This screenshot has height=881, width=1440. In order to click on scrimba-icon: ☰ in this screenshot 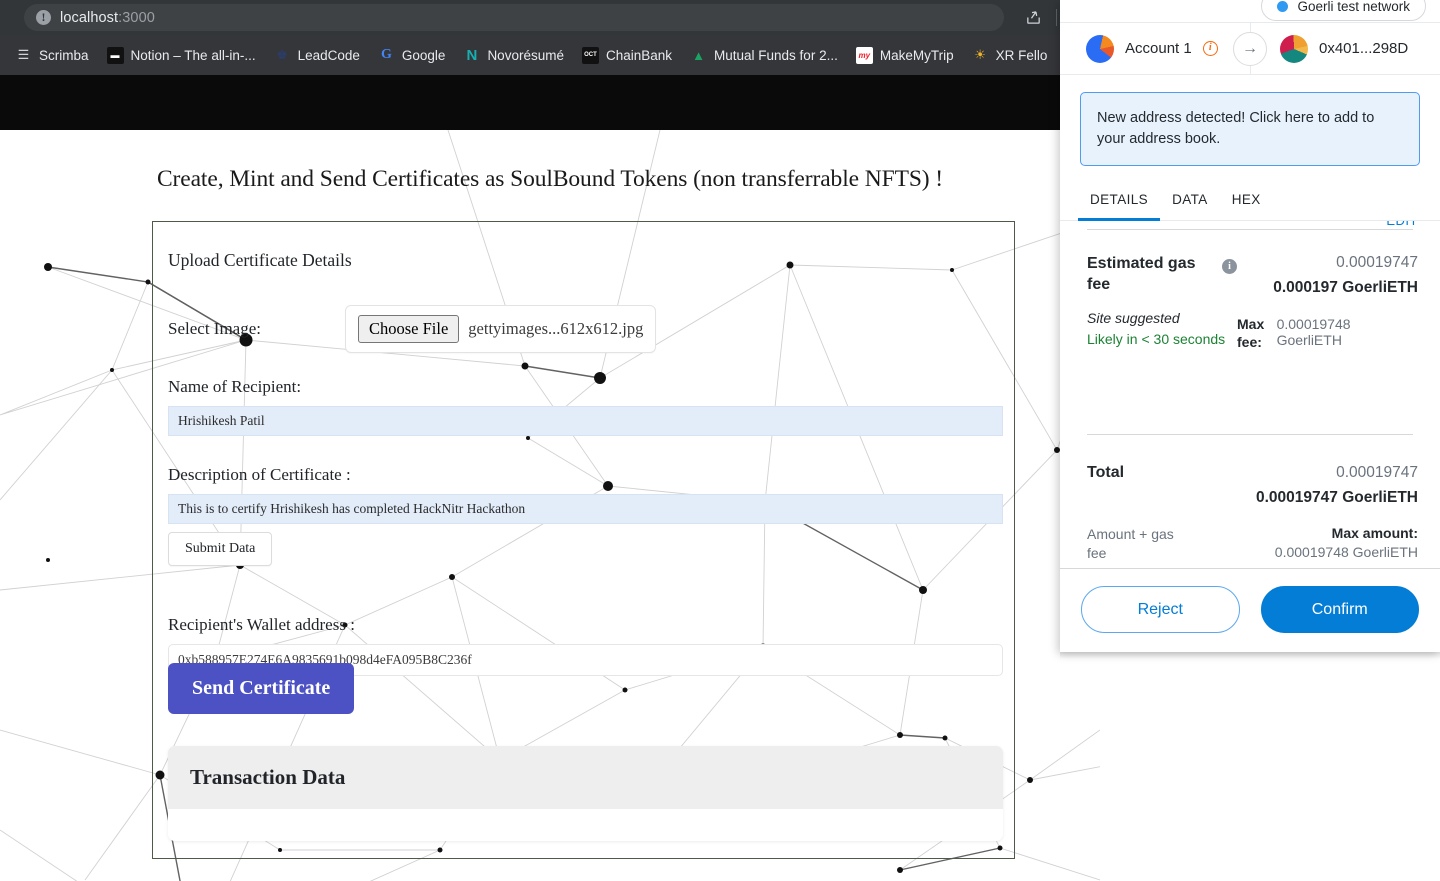, I will do `click(23, 54)`.